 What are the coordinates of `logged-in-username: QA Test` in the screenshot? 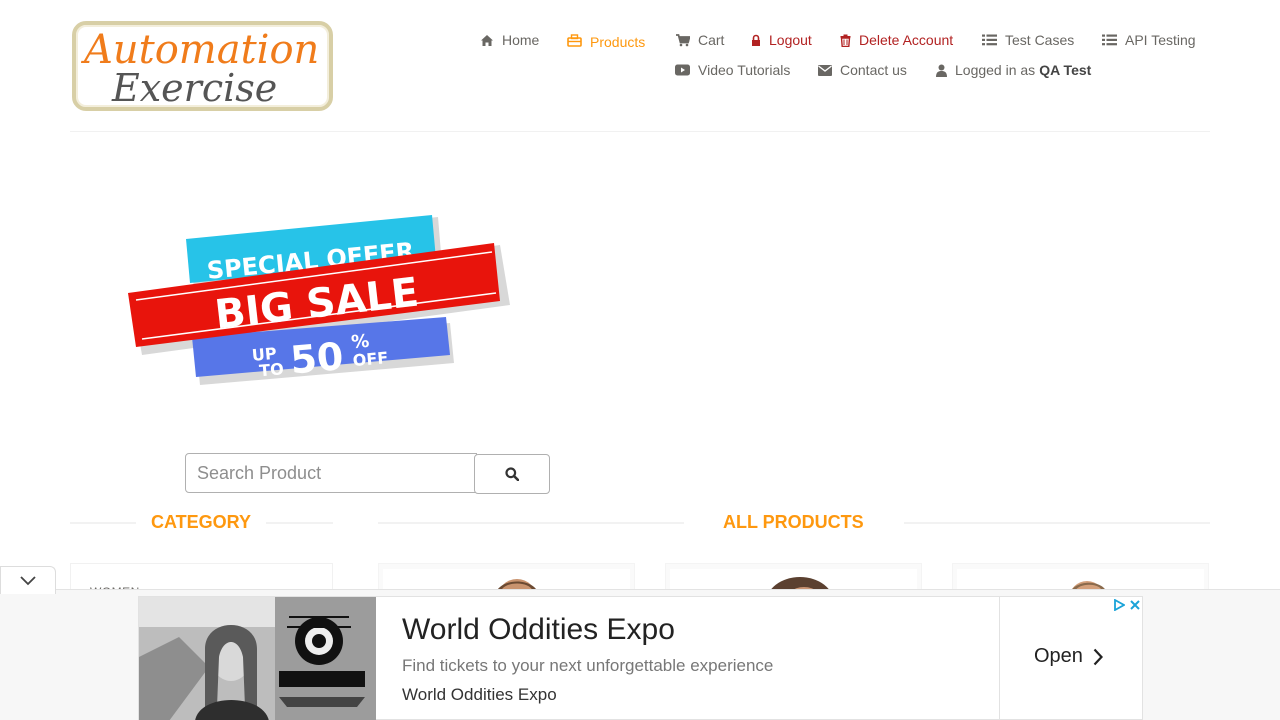 It's located at (1065, 70).